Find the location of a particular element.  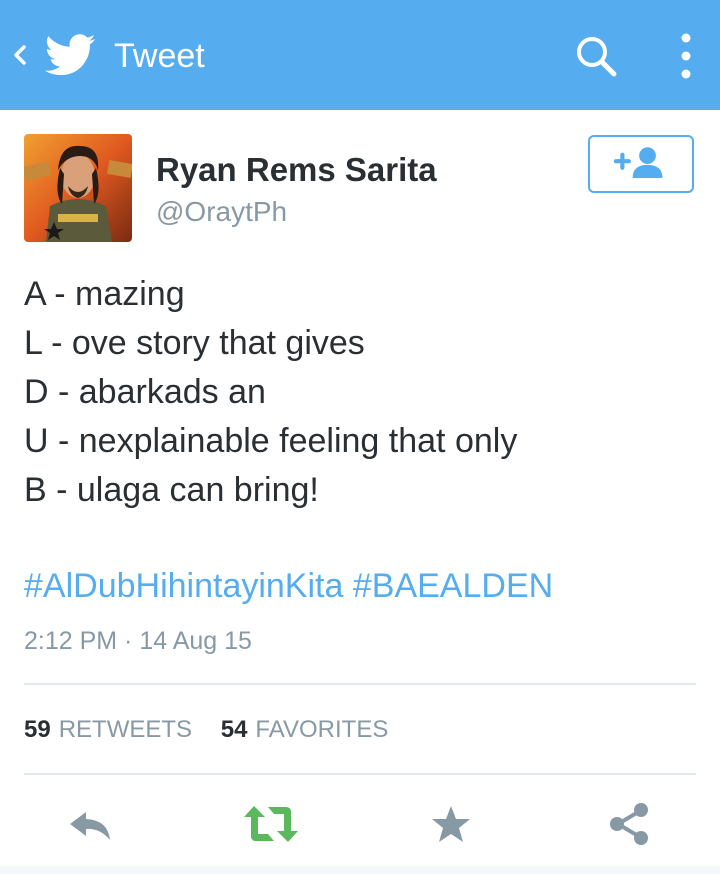

retweets-stat: 59 RETWEETS is located at coordinates (108, 730).